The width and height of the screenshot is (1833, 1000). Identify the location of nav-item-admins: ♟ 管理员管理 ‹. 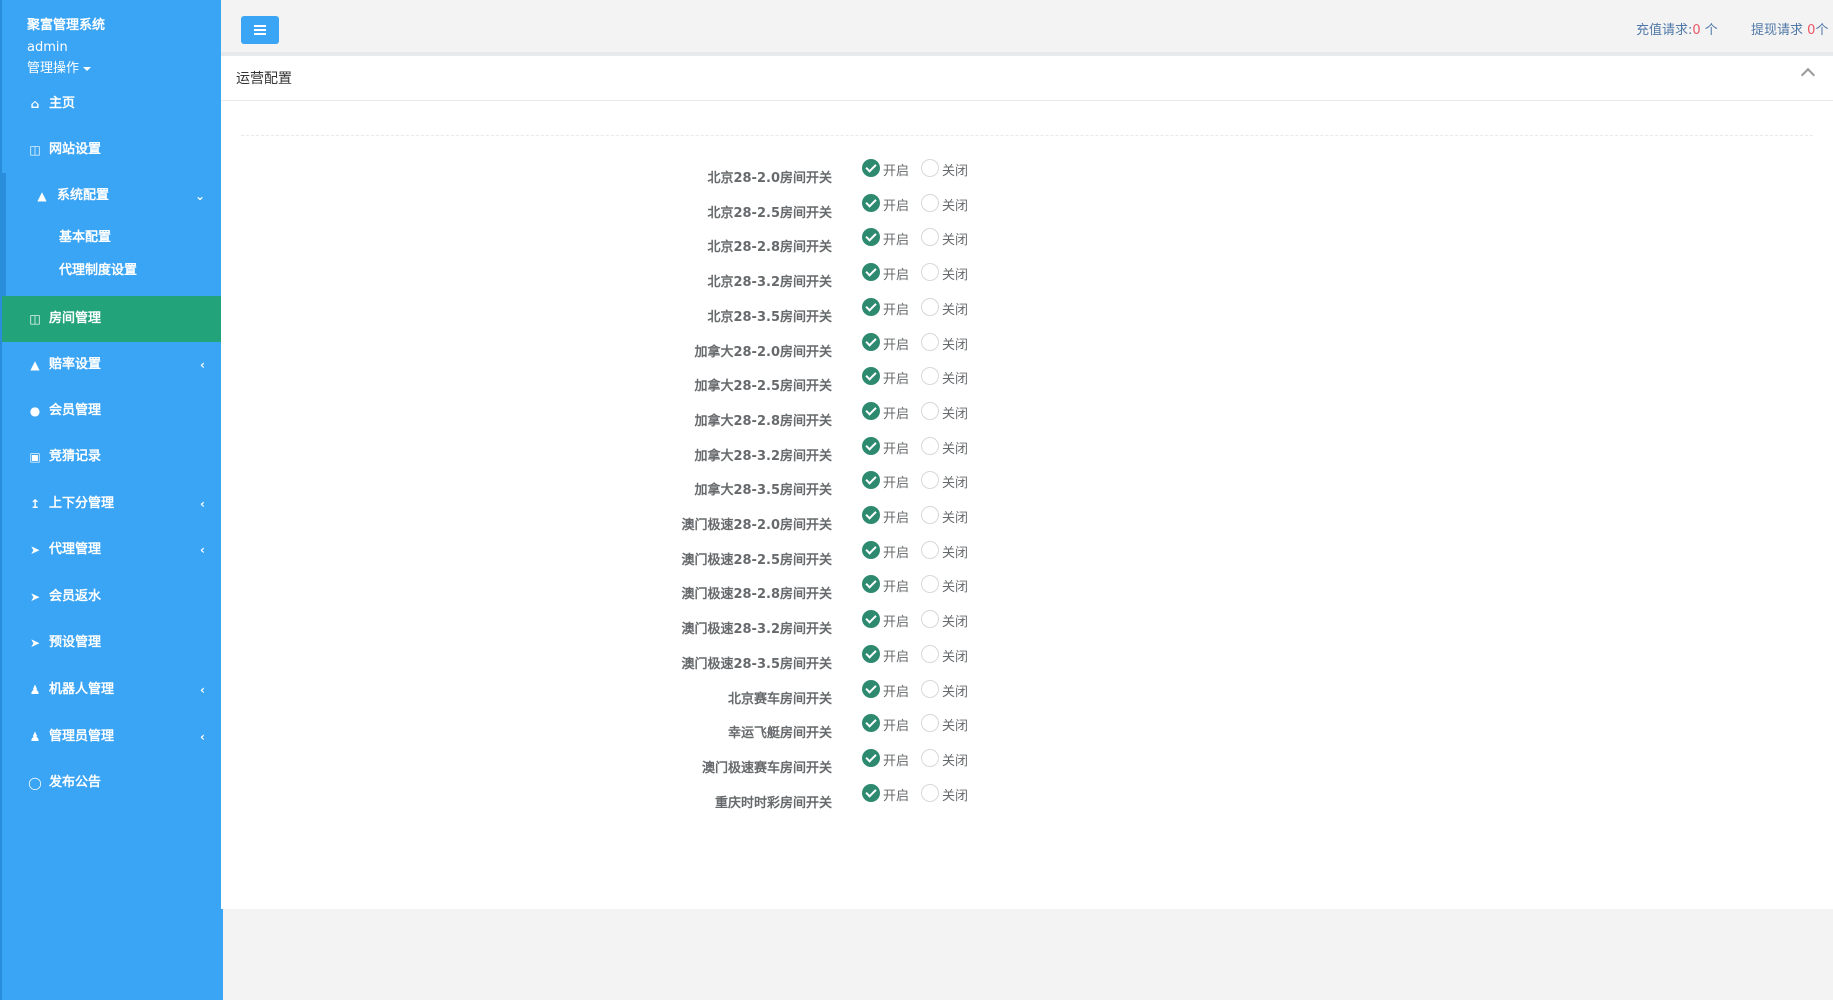
(112, 737).